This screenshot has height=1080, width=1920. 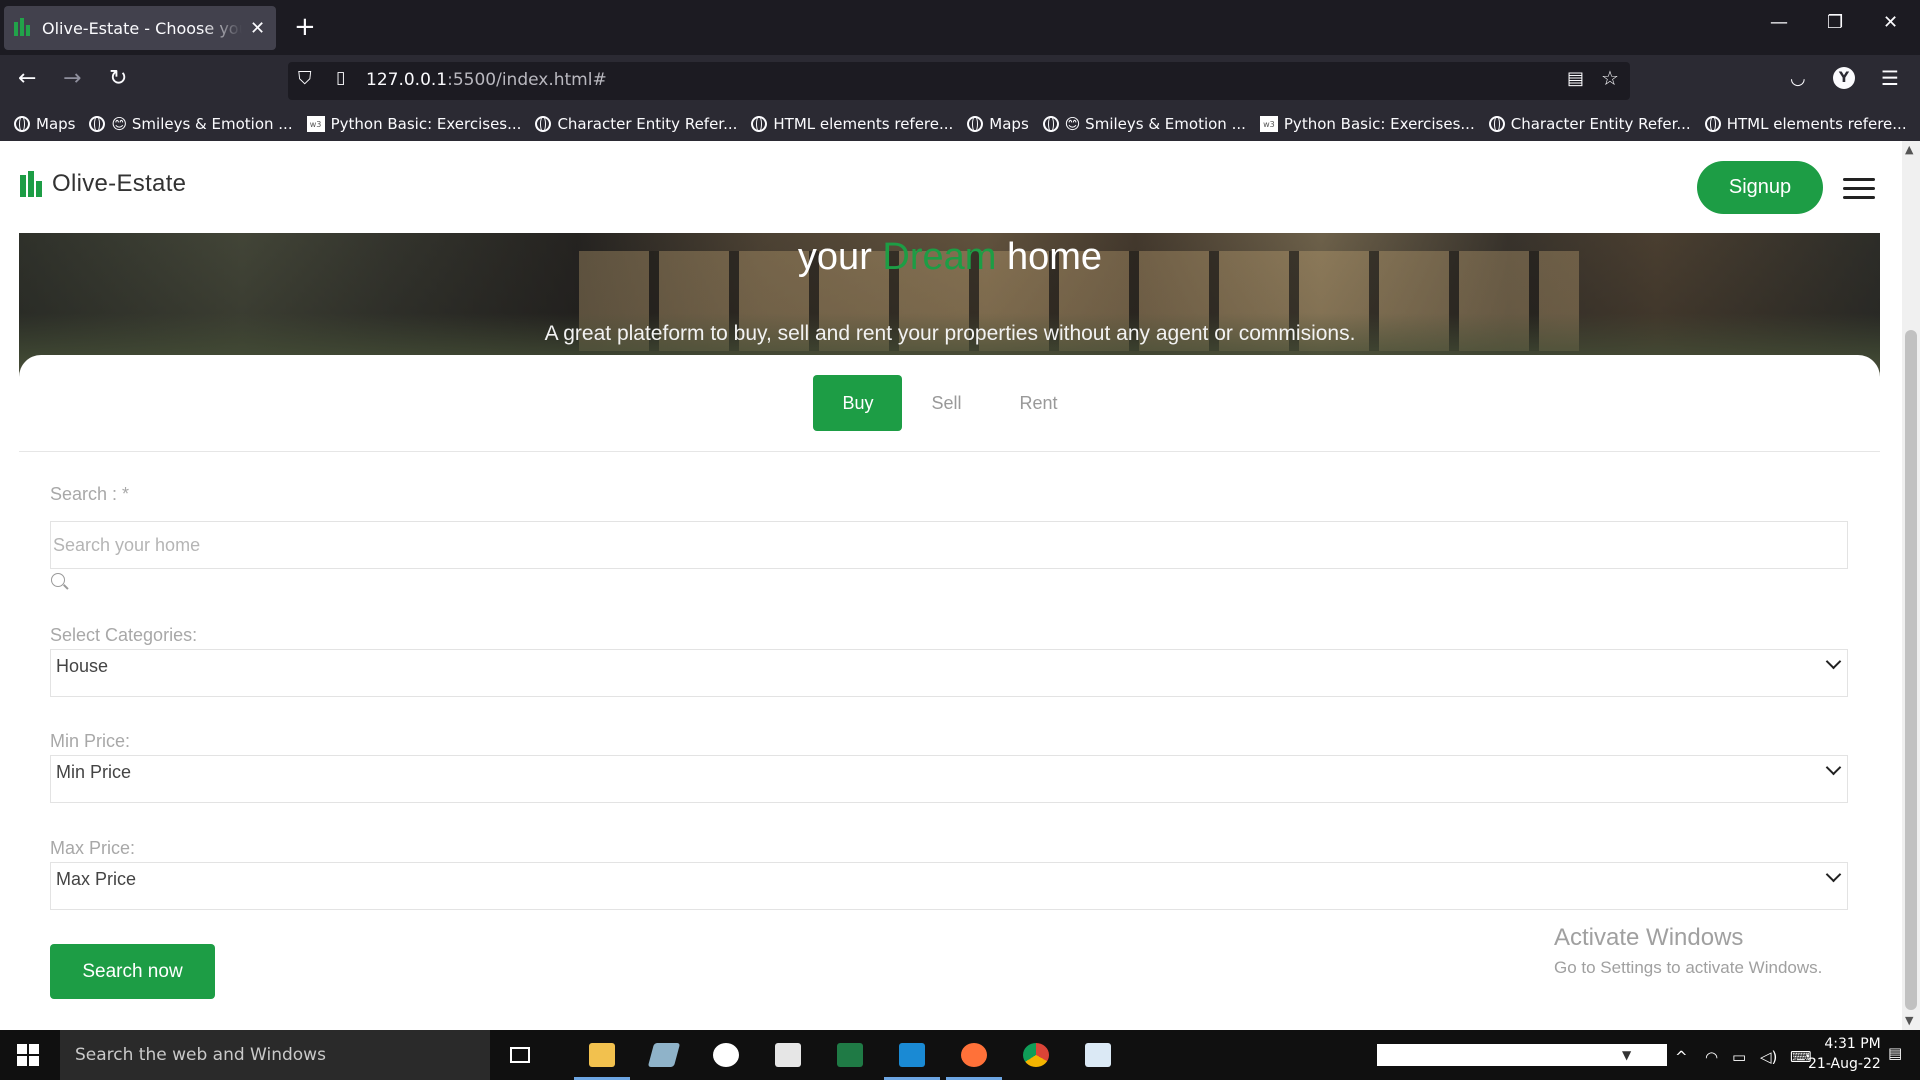 What do you see at coordinates (1779, 22) in the screenshot?
I see `minimize-icon: —` at bounding box center [1779, 22].